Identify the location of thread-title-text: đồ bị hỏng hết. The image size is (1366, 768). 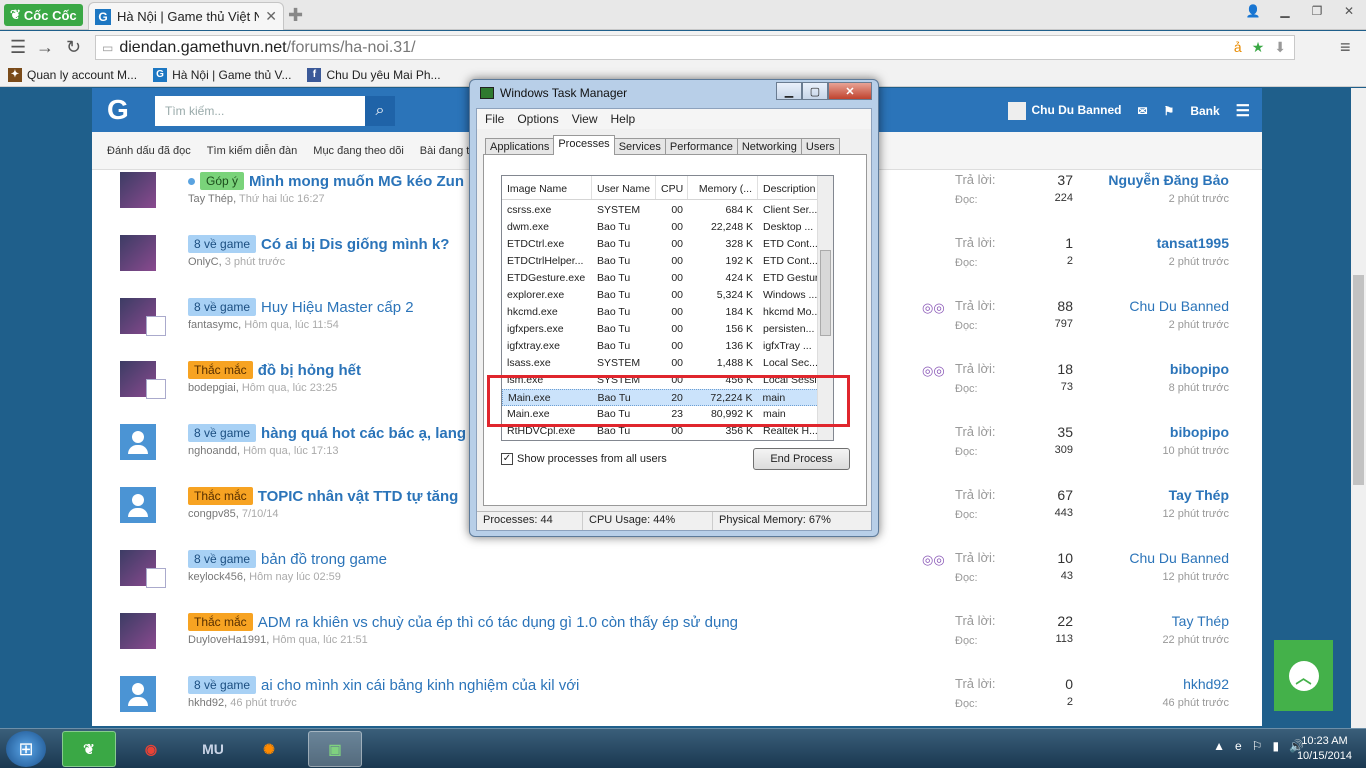
(309, 370).